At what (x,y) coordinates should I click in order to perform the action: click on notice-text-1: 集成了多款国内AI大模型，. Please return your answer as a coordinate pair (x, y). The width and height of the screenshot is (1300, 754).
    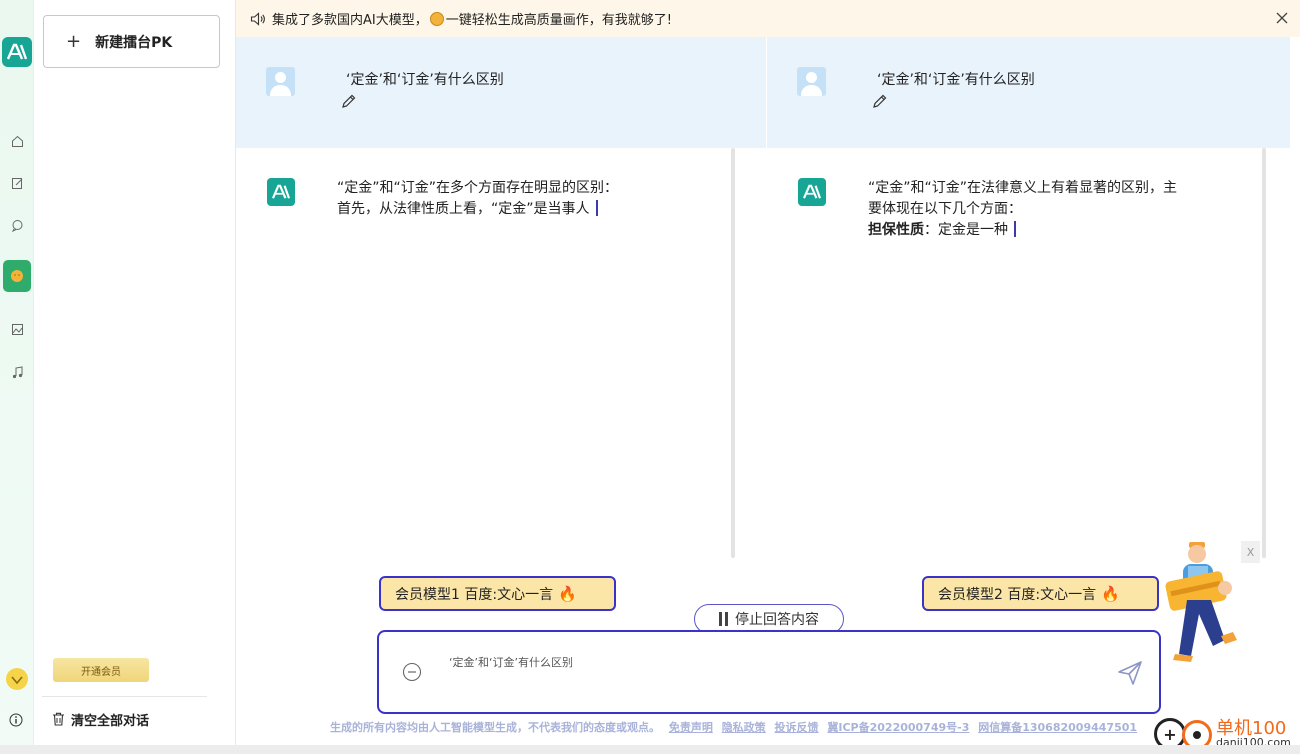
    Looking at the image, I should click on (350, 20).